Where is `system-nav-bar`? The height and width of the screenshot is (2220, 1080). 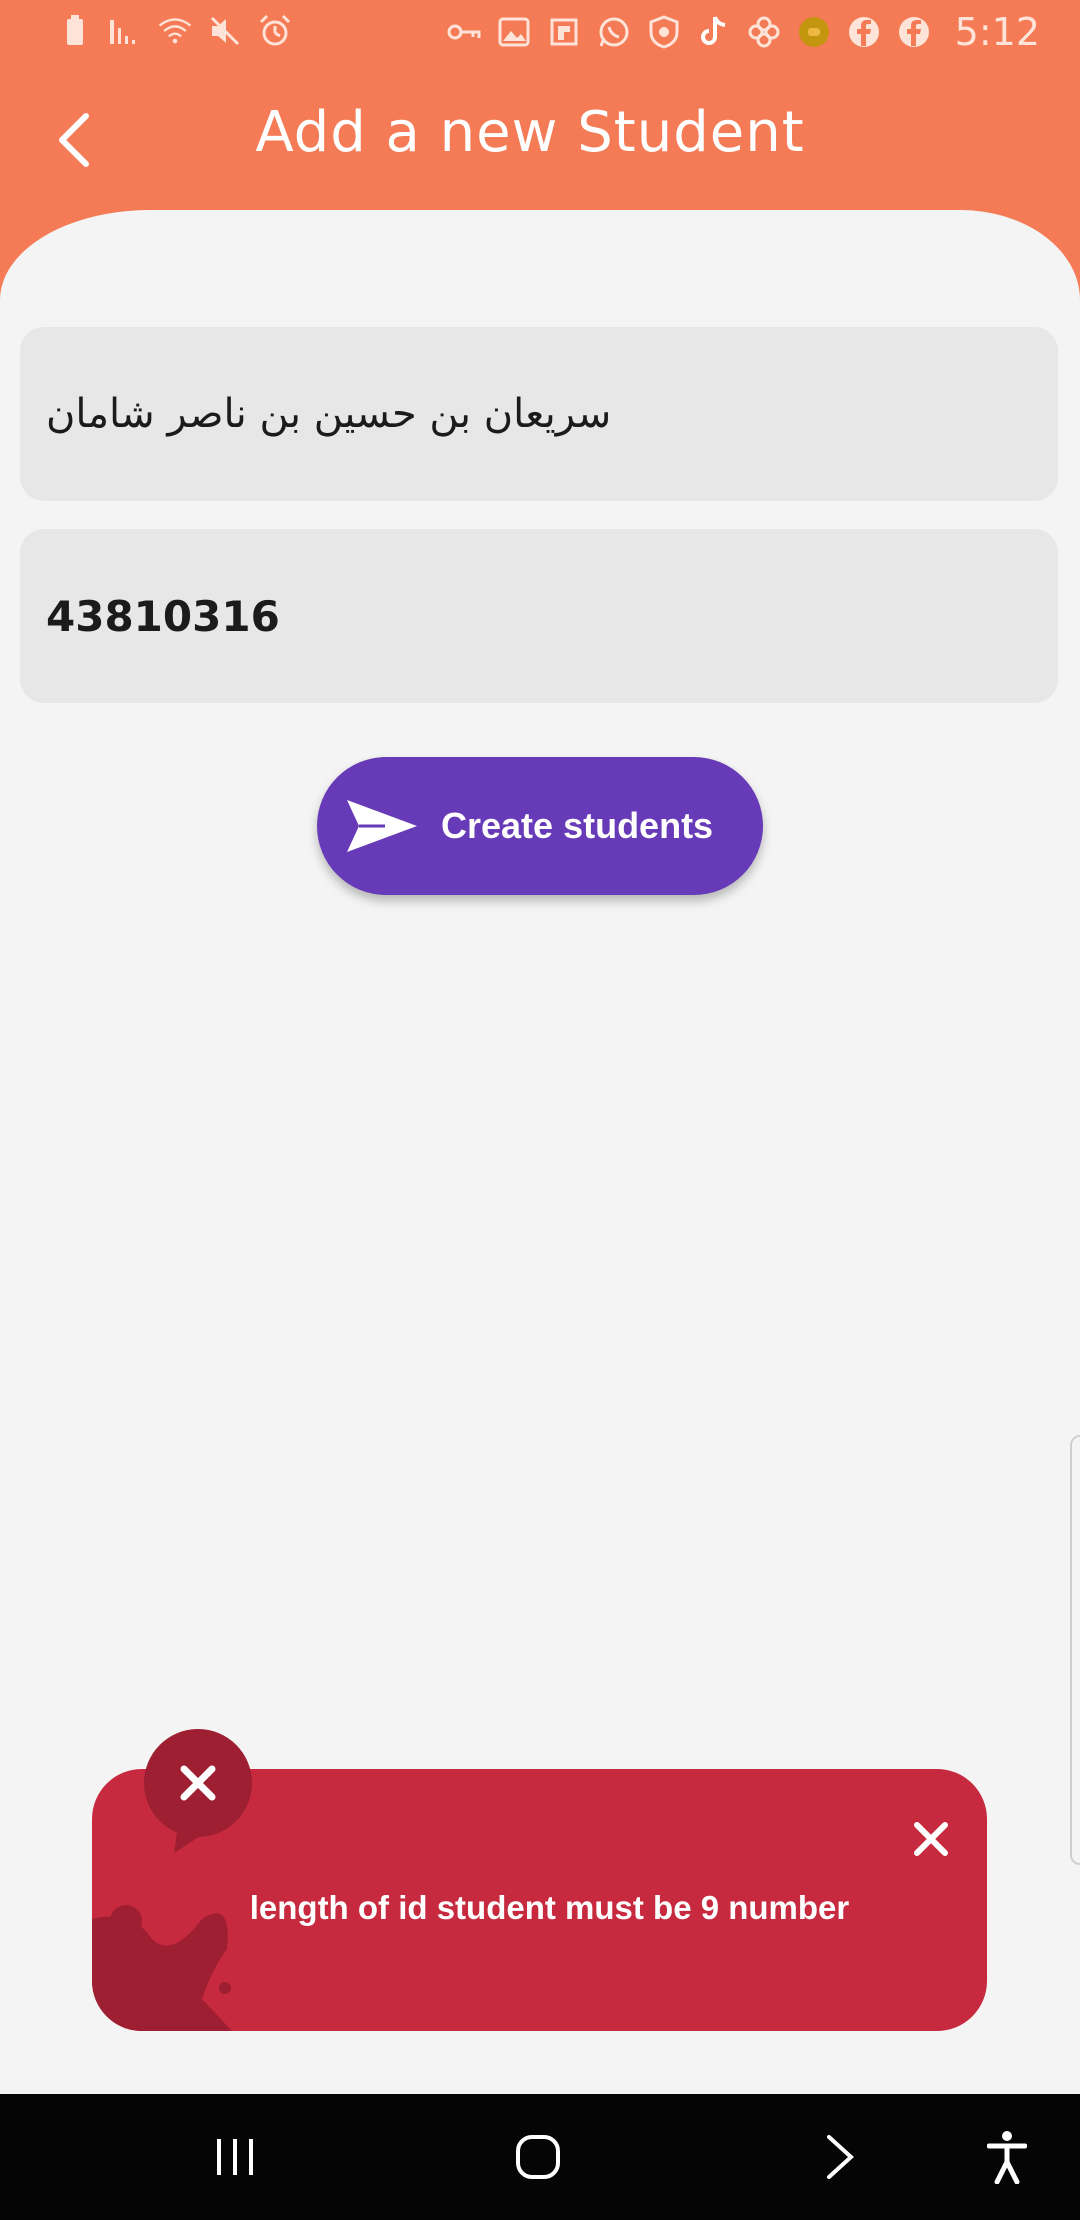 system-nav-bar is located at coordinates (540, 2157).